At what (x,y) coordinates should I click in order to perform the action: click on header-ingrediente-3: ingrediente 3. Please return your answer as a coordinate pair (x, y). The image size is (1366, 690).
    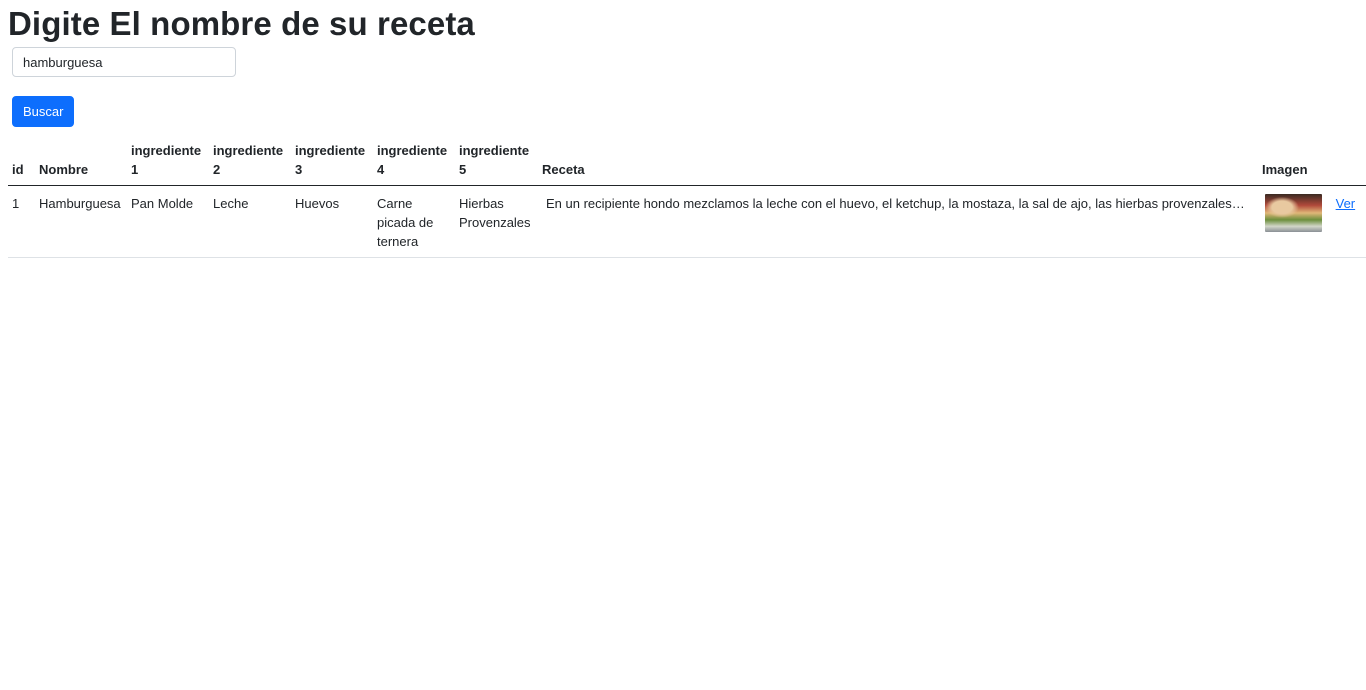
    Looking at the image, I should click on (332, 161).